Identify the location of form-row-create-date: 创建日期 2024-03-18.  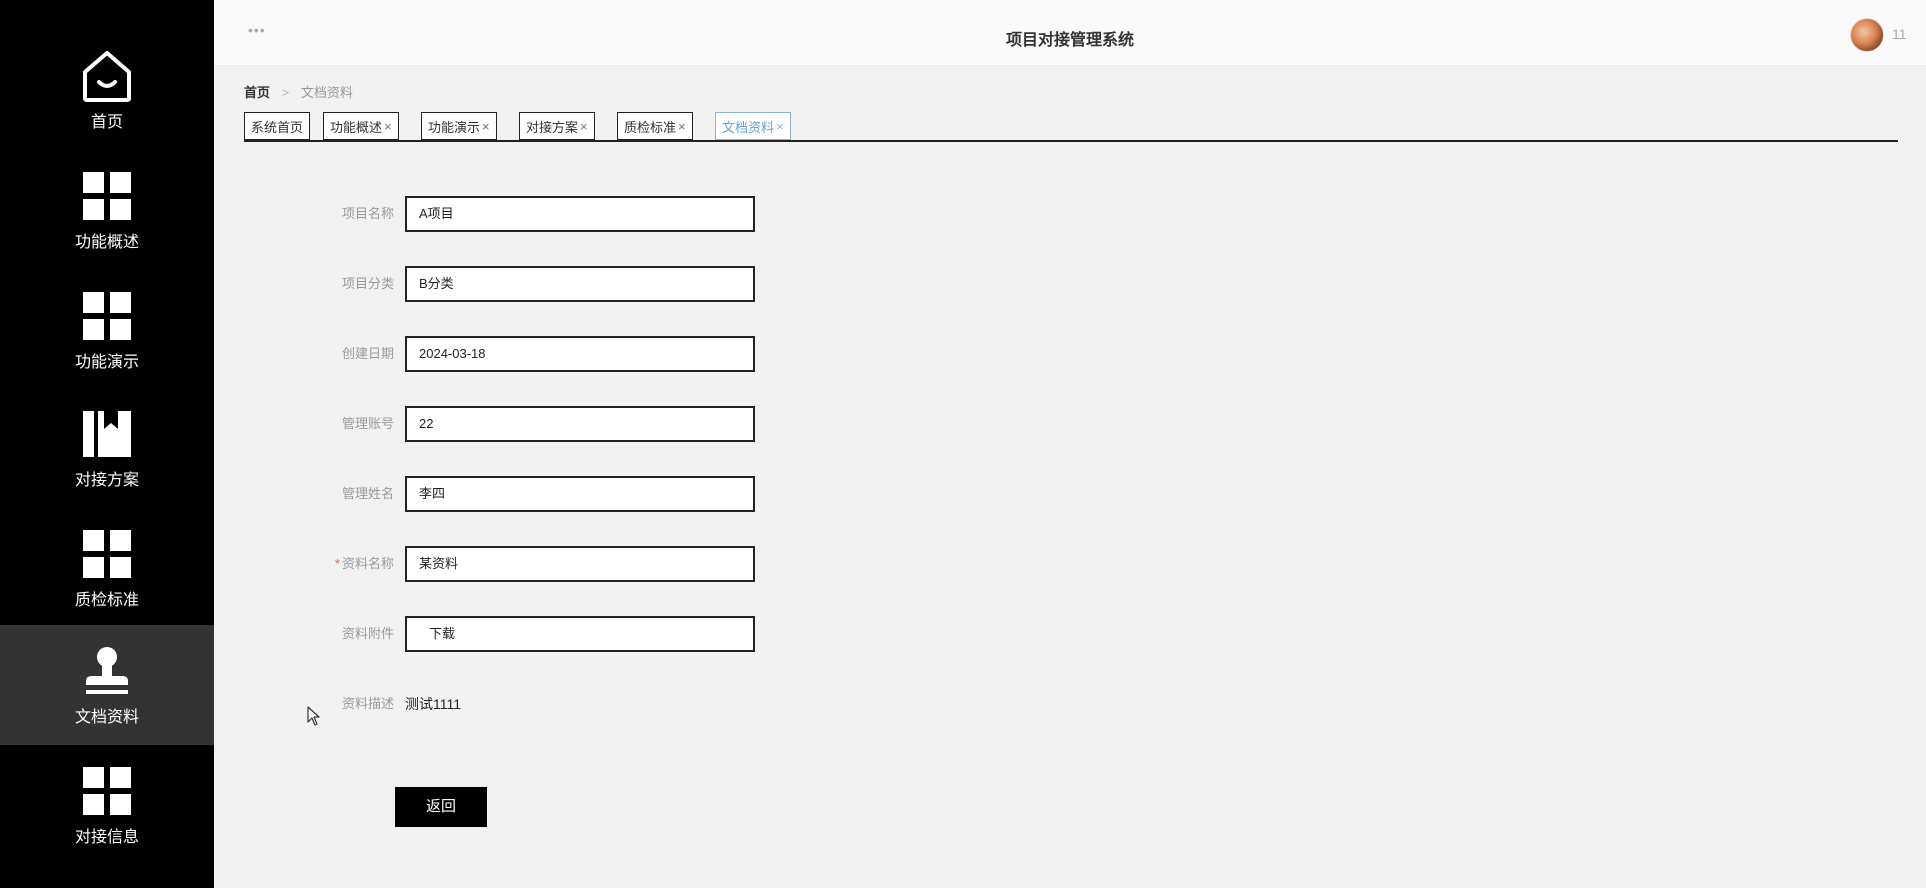
(544, 354).